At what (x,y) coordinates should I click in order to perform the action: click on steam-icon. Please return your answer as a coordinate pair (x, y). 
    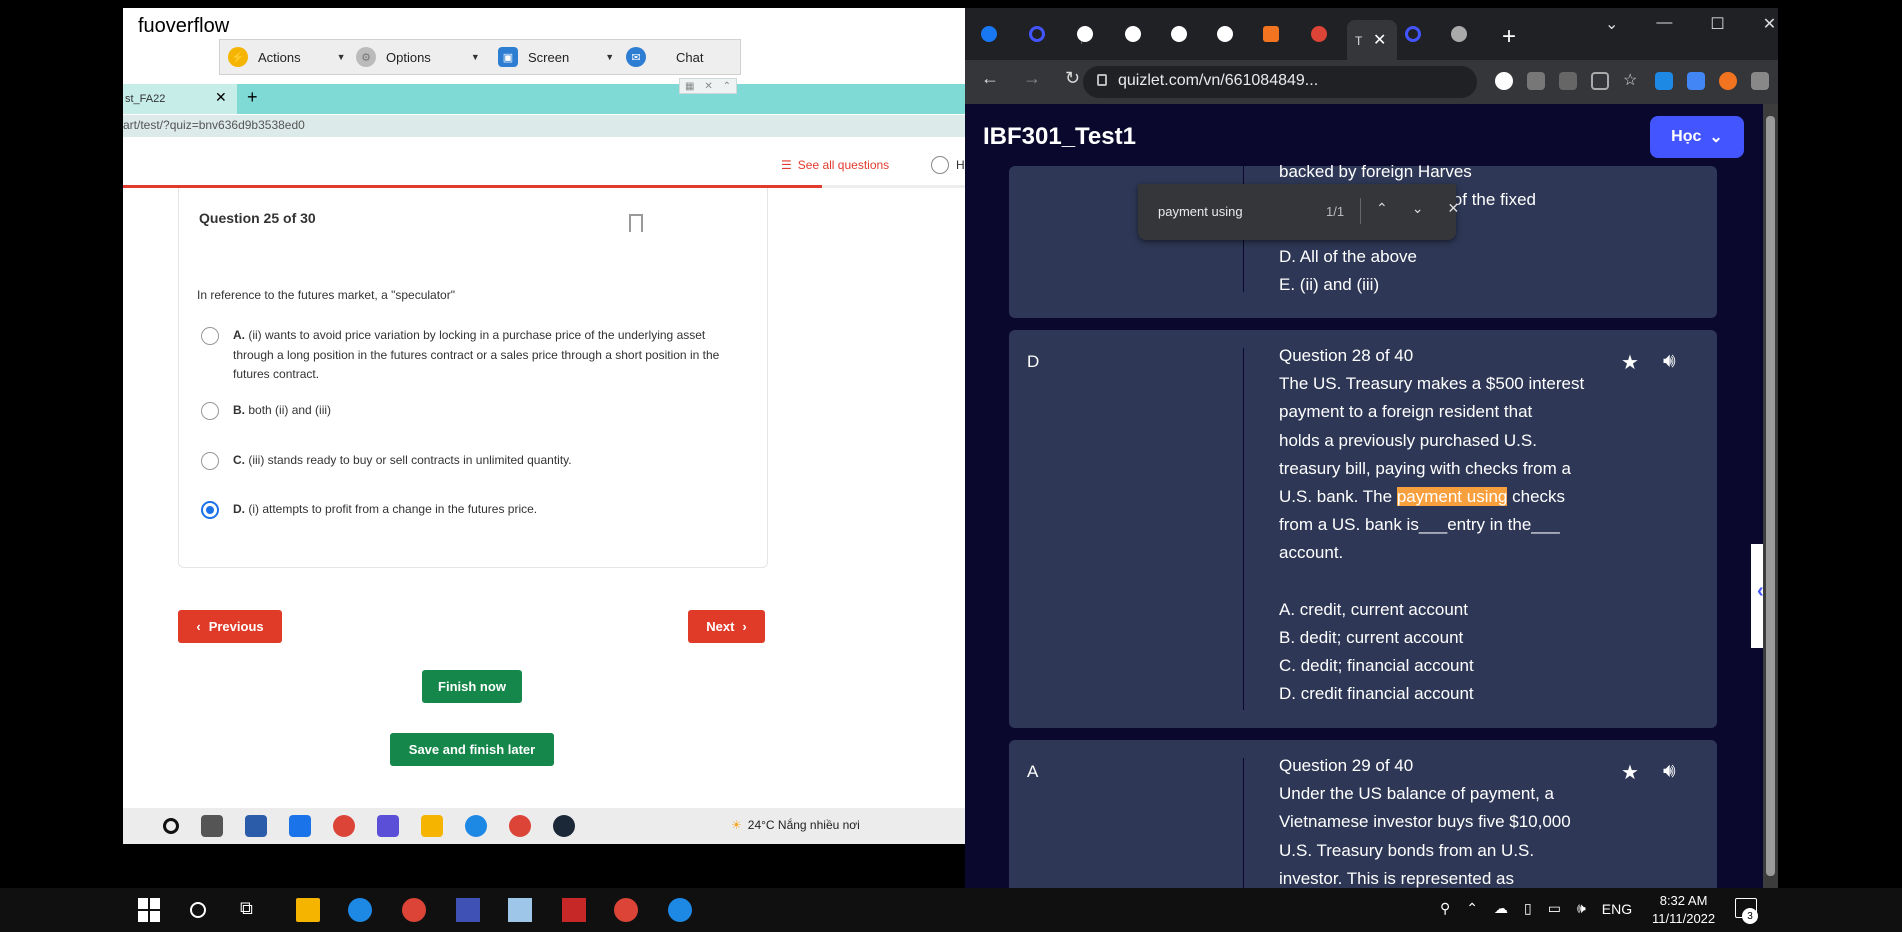
    Looking at the image, I should click on (564, 826).